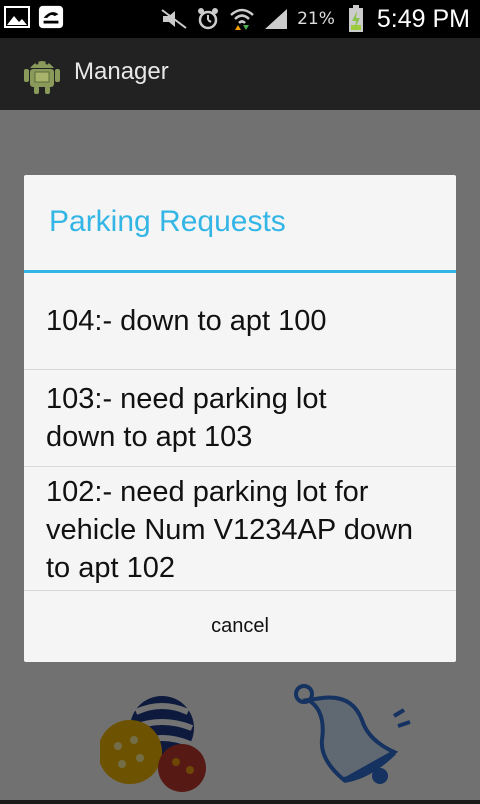  Describe the element at coordinates (186, 418) in the screenshot. I see `request-text: 103:- need parking lot down to apt 103` at that location.